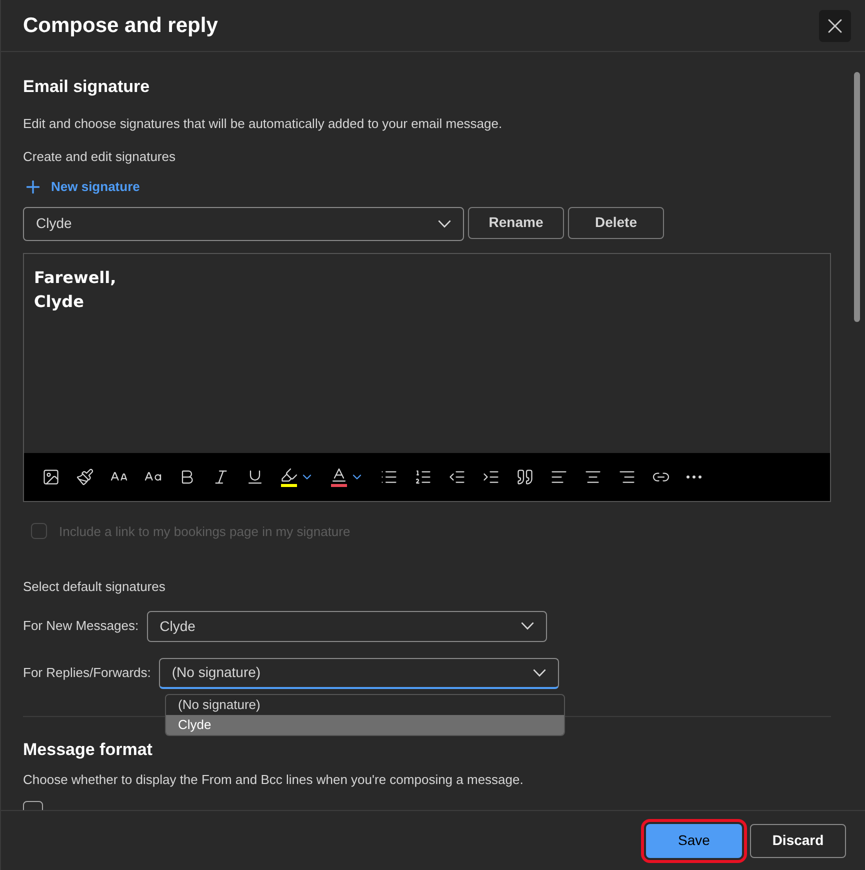 The height and width of the screenshot is (870, 865). What do you see at coordinates (94, 587) in the screenshot?
I see `subheading: Select default signatures` at bounding box center [94, 587].